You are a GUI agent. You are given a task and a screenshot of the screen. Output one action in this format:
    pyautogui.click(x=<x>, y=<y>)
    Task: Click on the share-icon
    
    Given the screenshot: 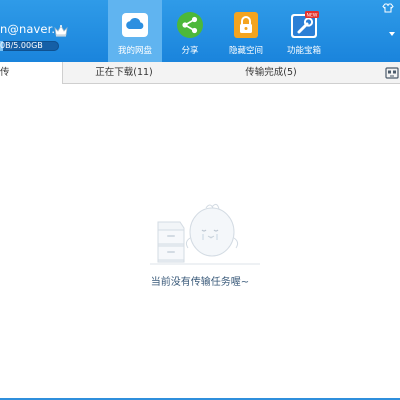 What is the action you would take?
    pyautogui.click(x=190, y=25)
    